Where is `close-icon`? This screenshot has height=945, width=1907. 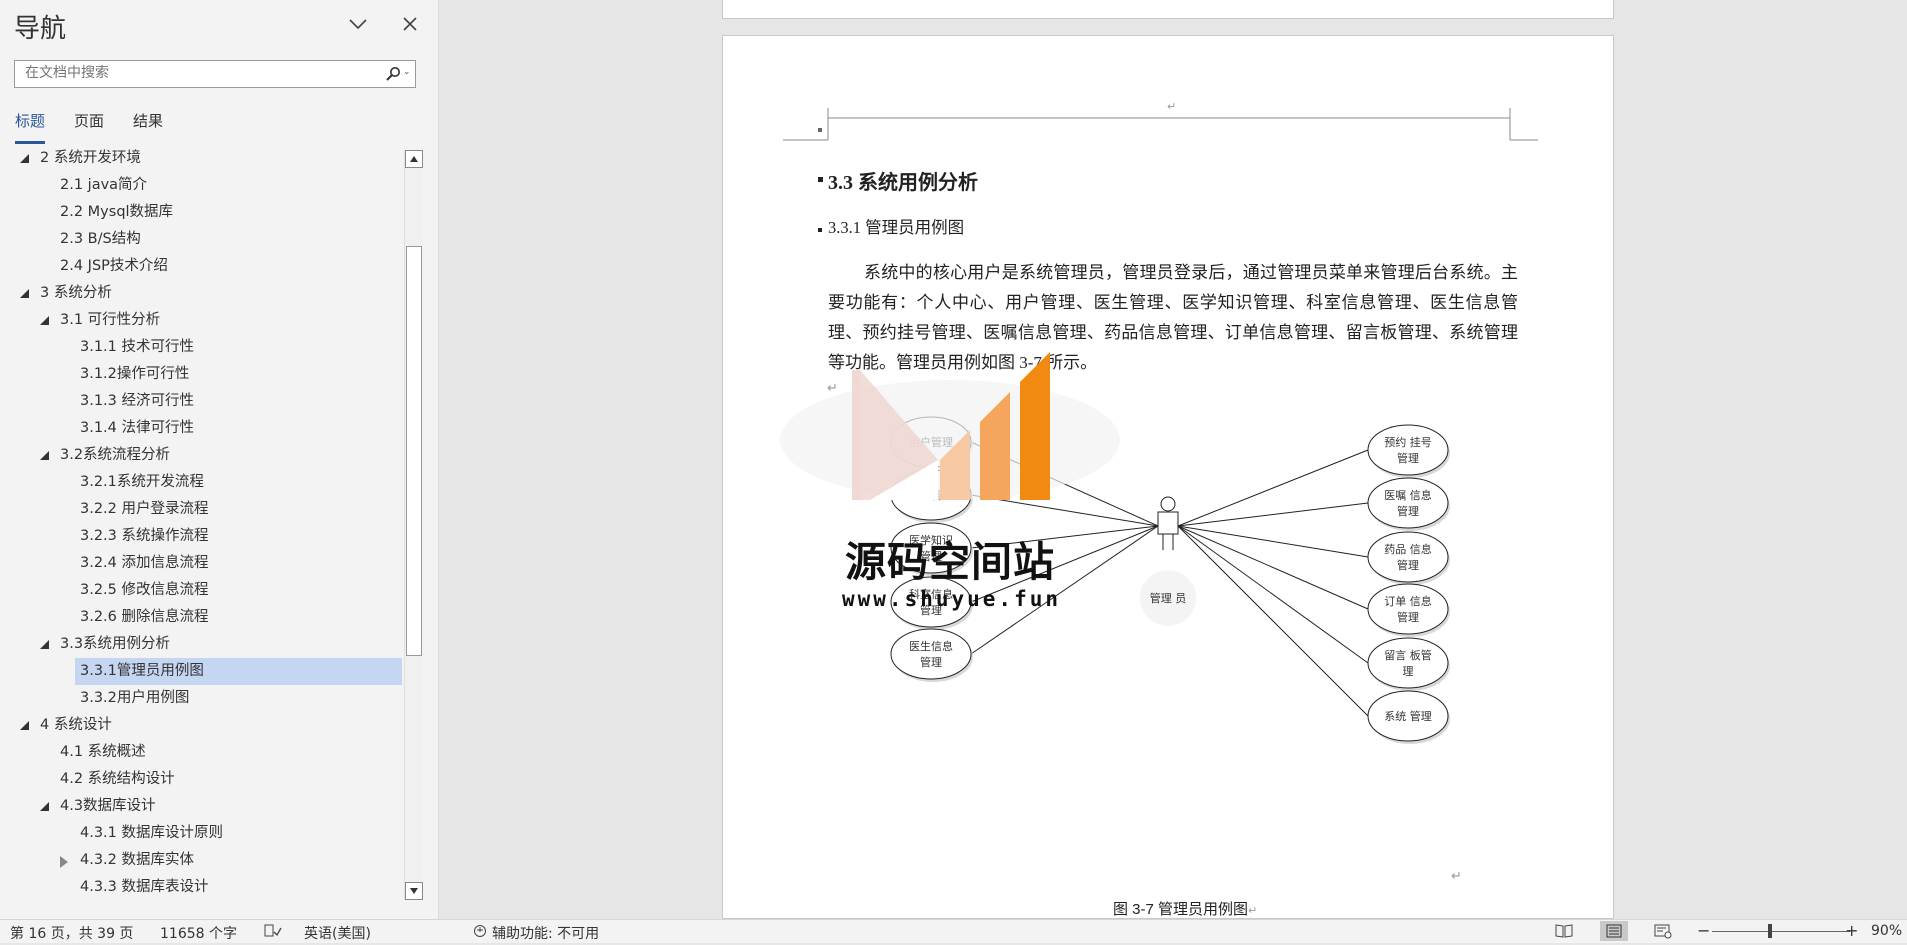 close-icon is located at coordinates (410, 24).